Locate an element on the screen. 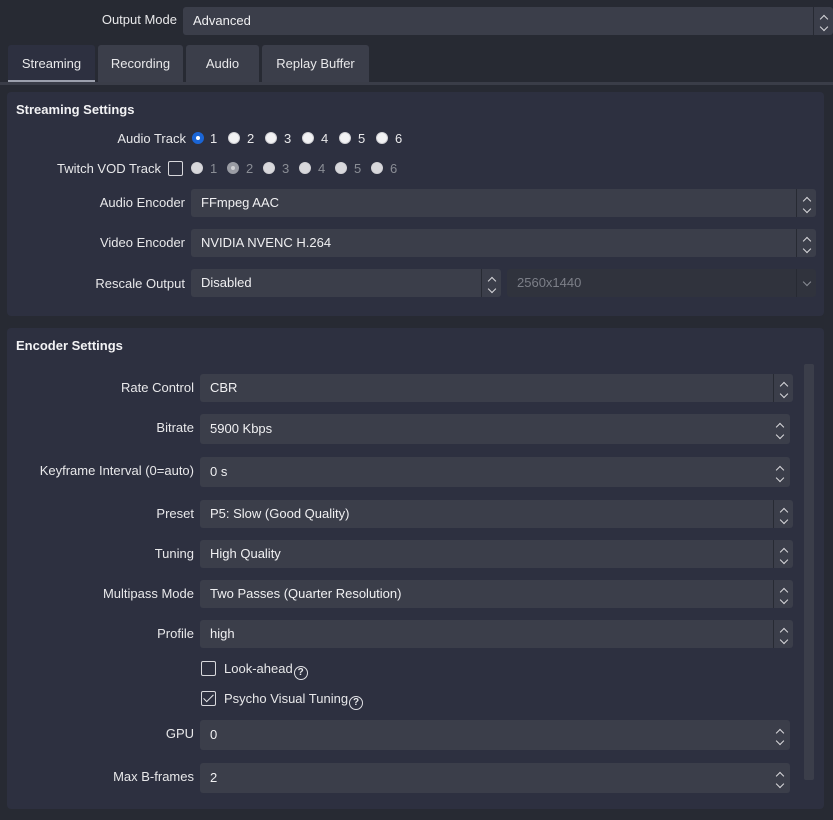 Image resolution: width=833 pixels, height=820 pixels. tuning-value: High Quality is located at coordinates (245, 553).